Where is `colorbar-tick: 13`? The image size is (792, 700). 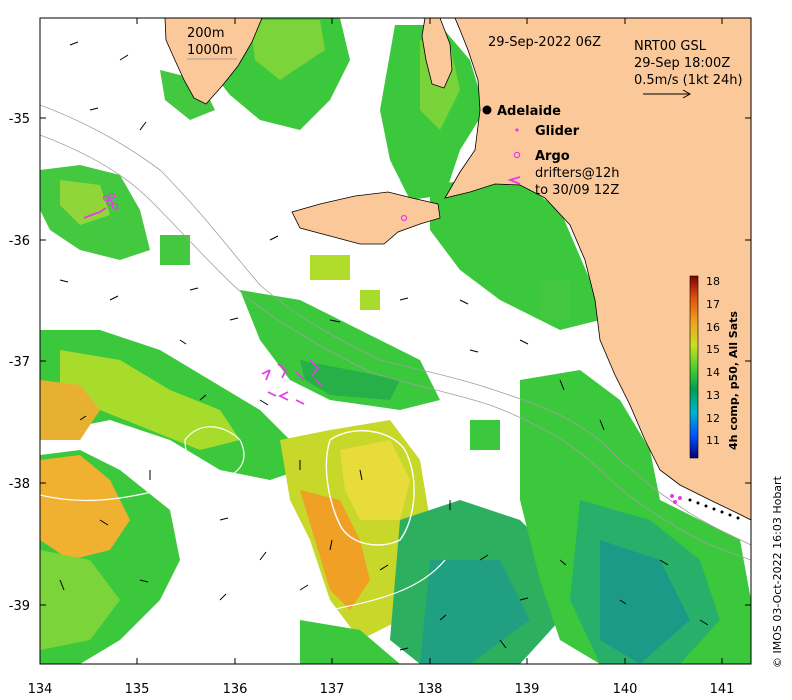 colorbar-tick: 13 is located at coordinates (713, 395).